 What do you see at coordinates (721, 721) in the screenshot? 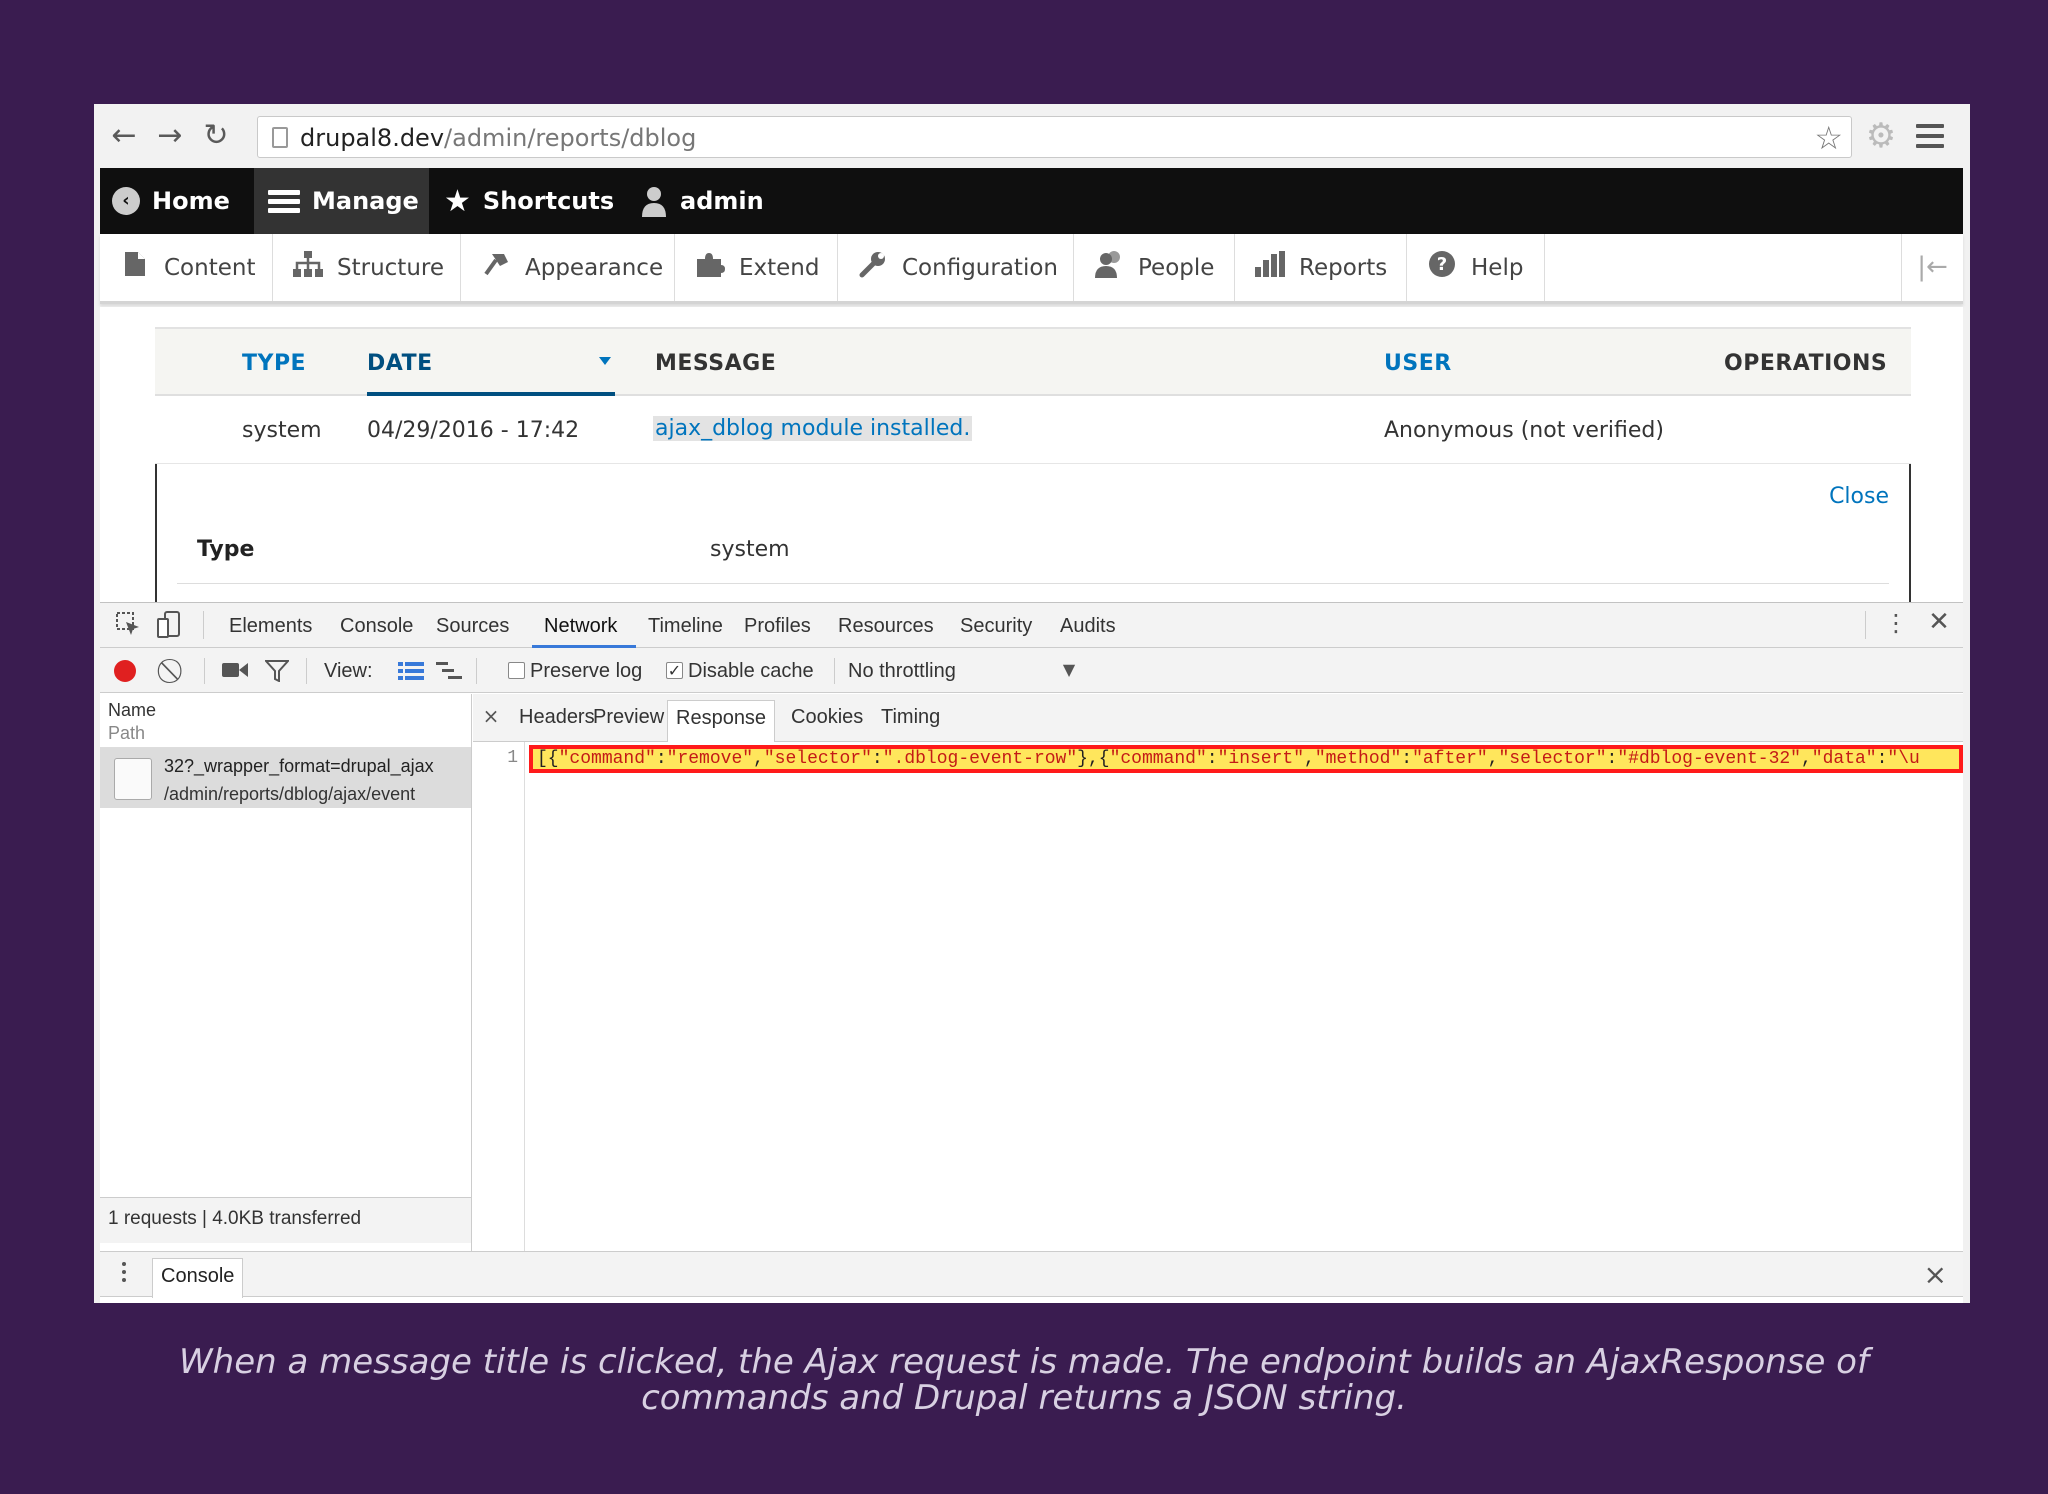
I see `tab-response: Response` at bounding box center [721, 721].